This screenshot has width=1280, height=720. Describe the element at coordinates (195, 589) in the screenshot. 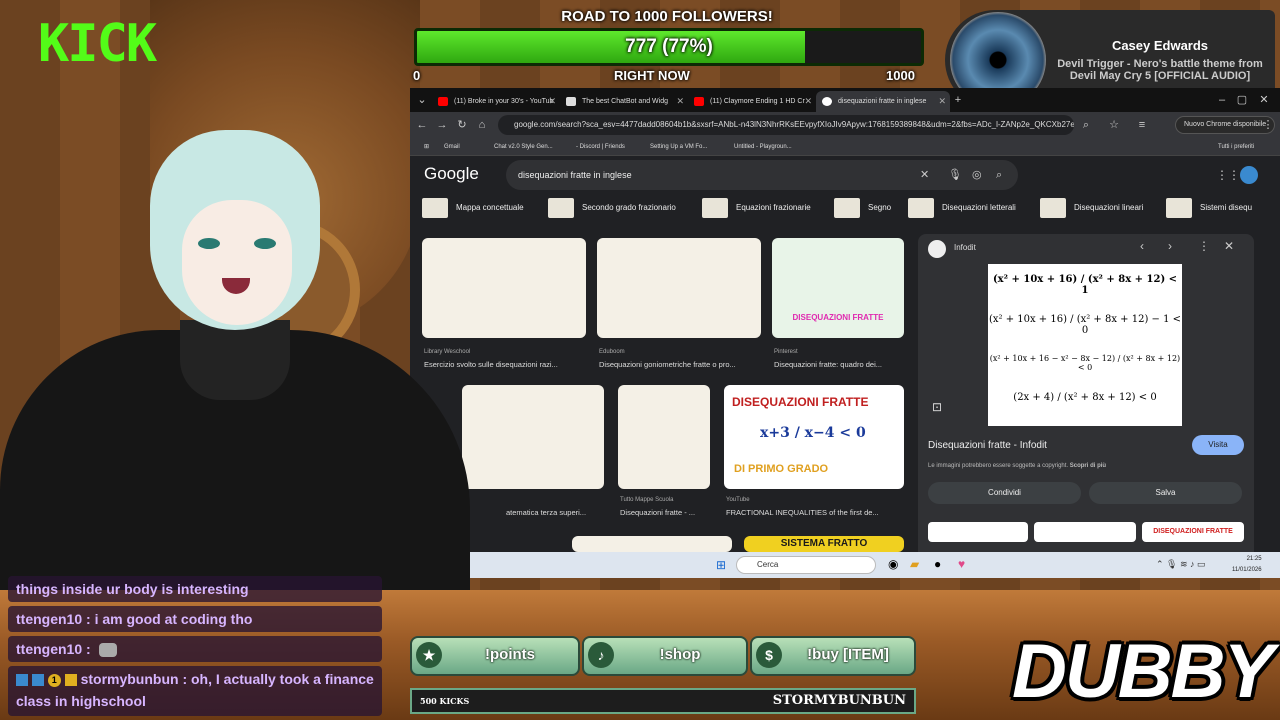

I see `chat-message: things inside ur body is interesting` at that location.